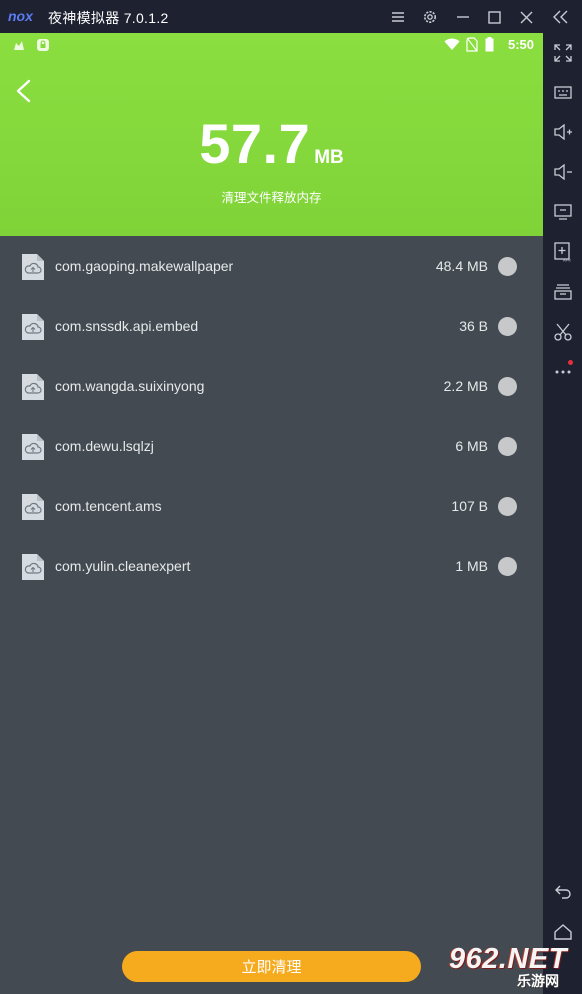  What do you see at coordinates (563, 132) in the screenshot?
I see `volume-up-icon` at bounding box center [563, 132].